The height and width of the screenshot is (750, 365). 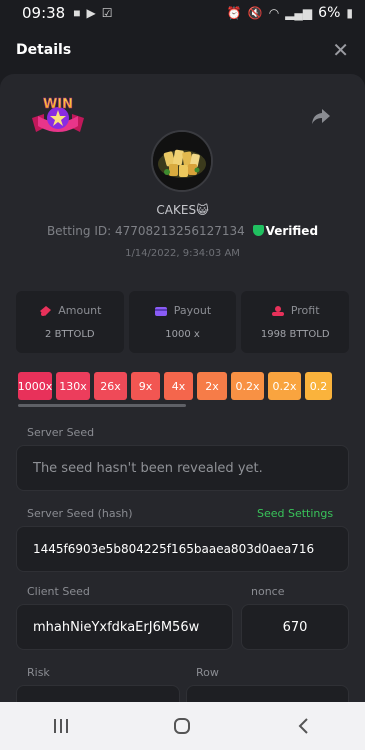 I want to click on multiplier-chip: 0.2, so click(x=318, y=386).